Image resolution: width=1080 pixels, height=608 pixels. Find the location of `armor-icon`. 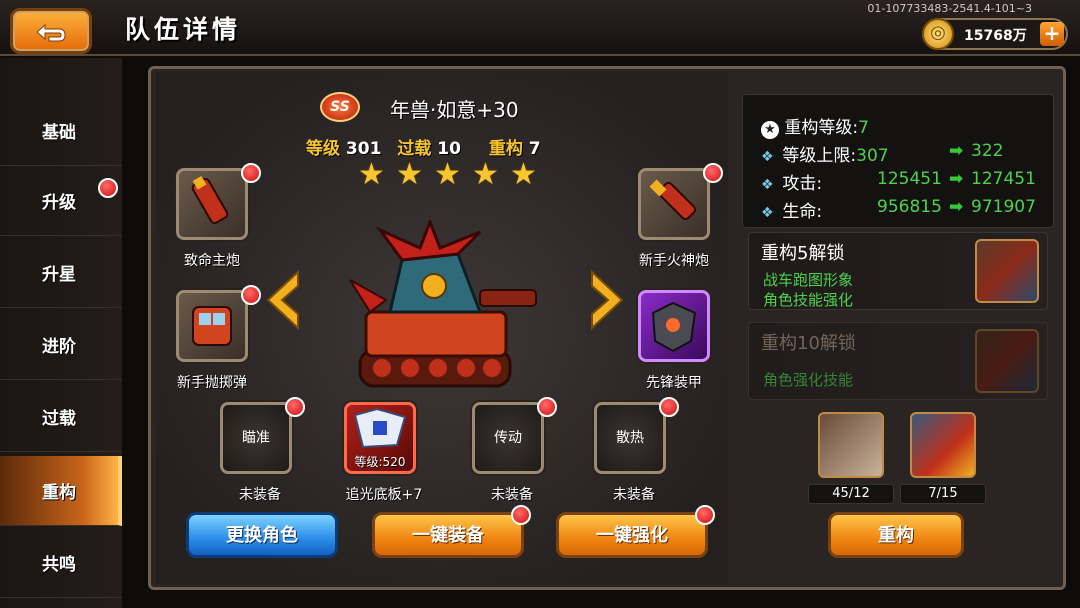

armor-icon is located at coordinates (674, 327).